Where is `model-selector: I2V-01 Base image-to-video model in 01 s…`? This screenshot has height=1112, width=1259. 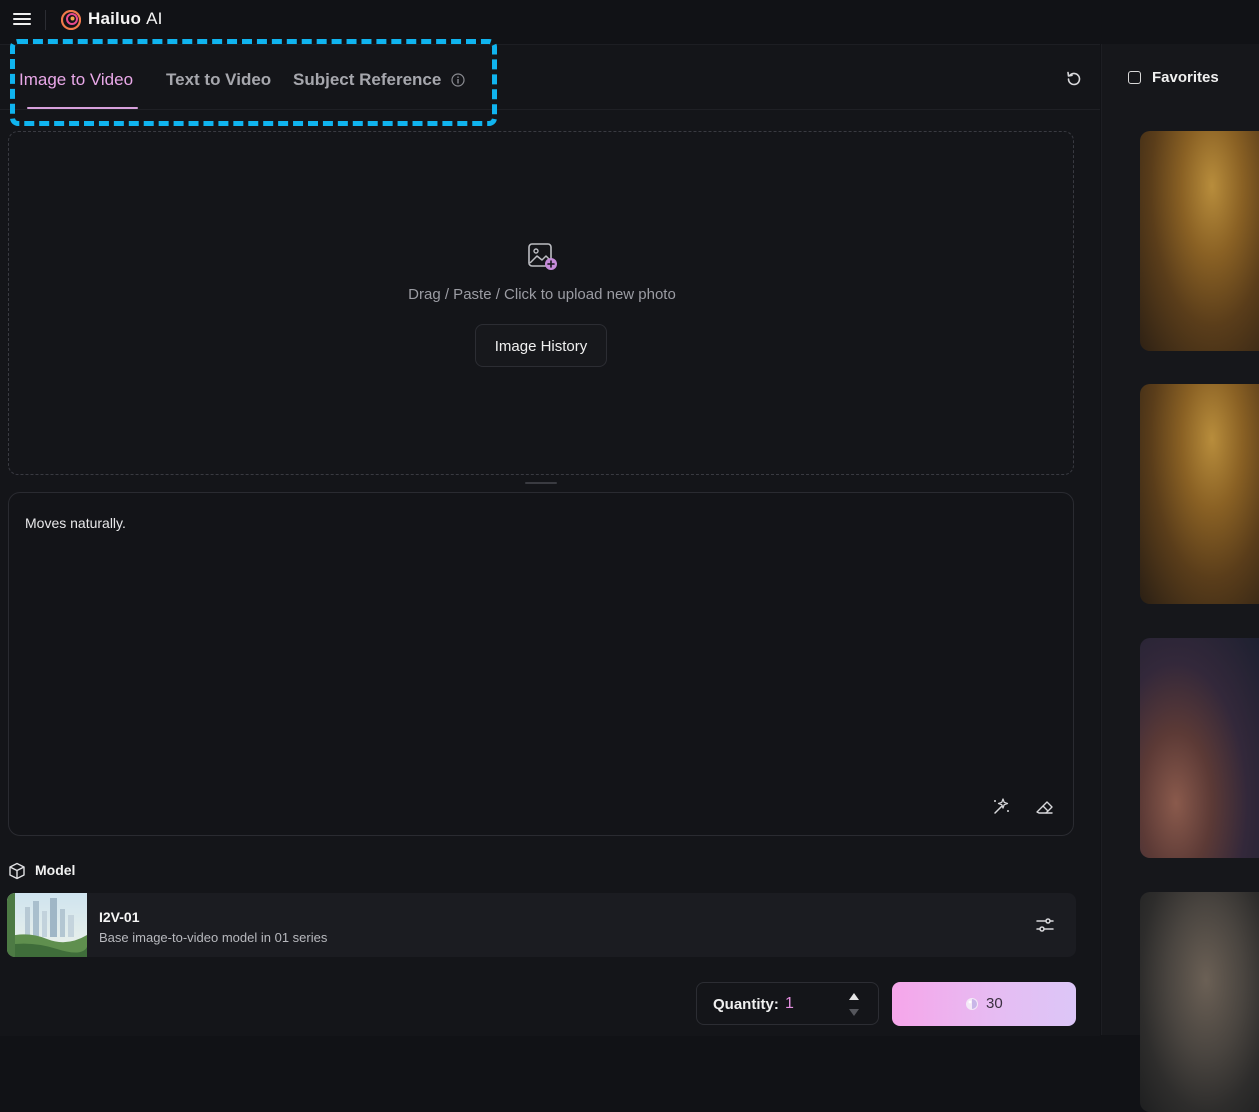 model-selector: I2V-01 Base image-to-video model in 01 s… is located at coordinates (541, 925).